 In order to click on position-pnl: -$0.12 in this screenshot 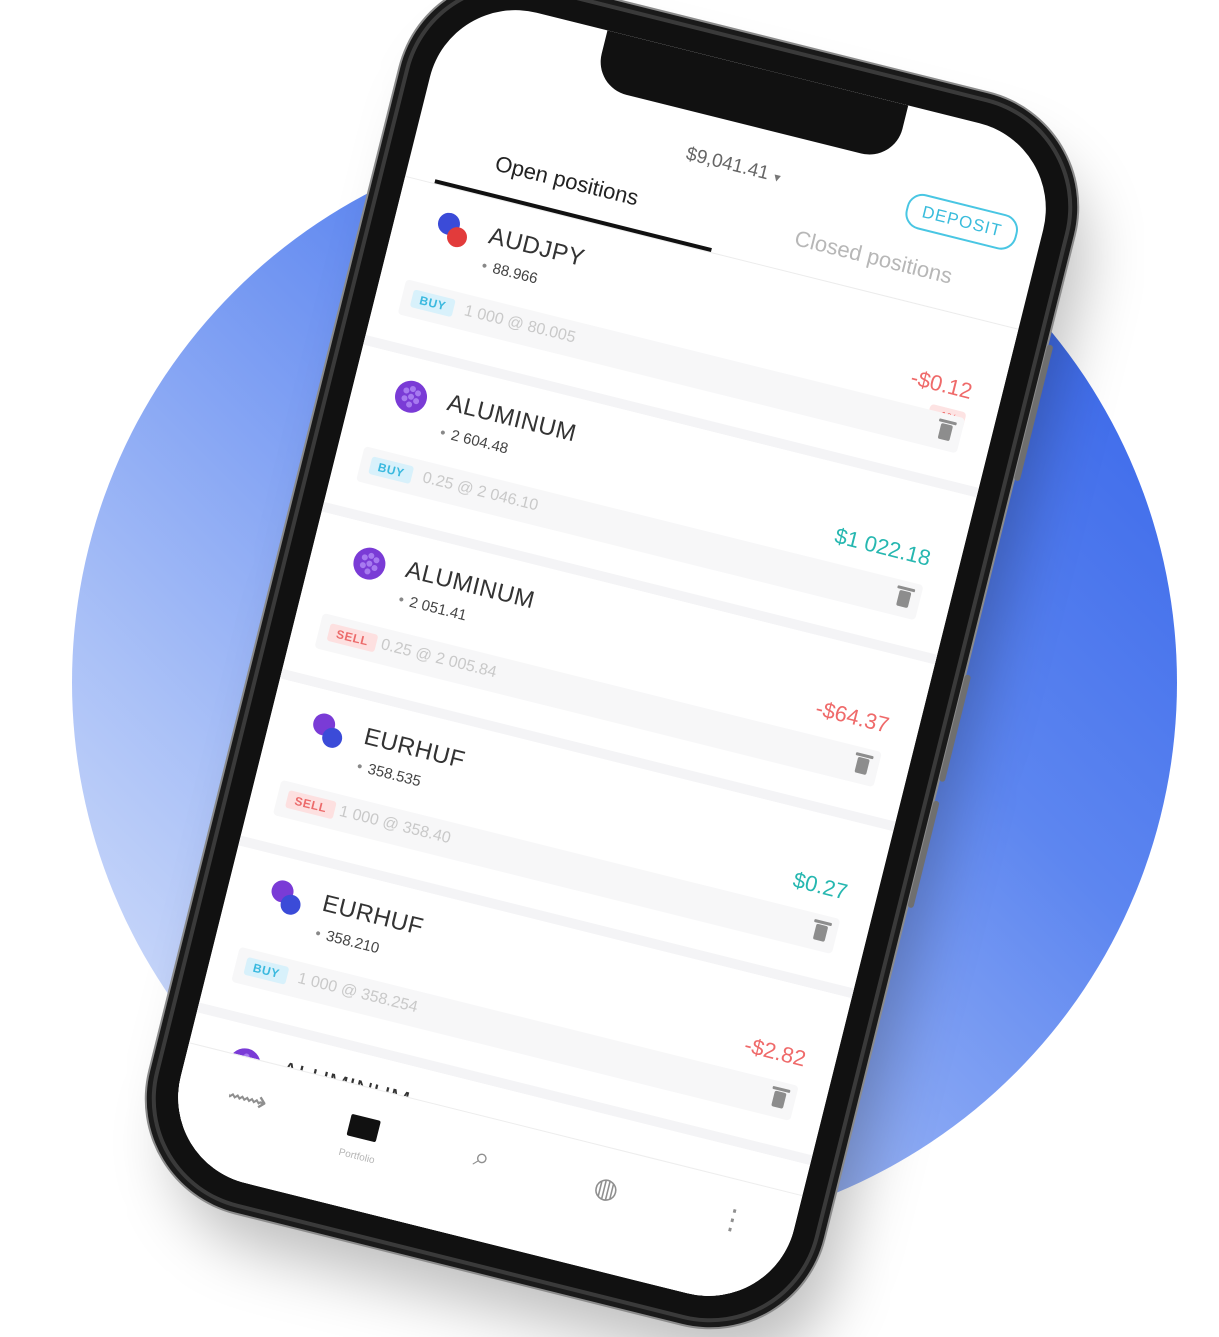, I will do `click(941, 384)`.